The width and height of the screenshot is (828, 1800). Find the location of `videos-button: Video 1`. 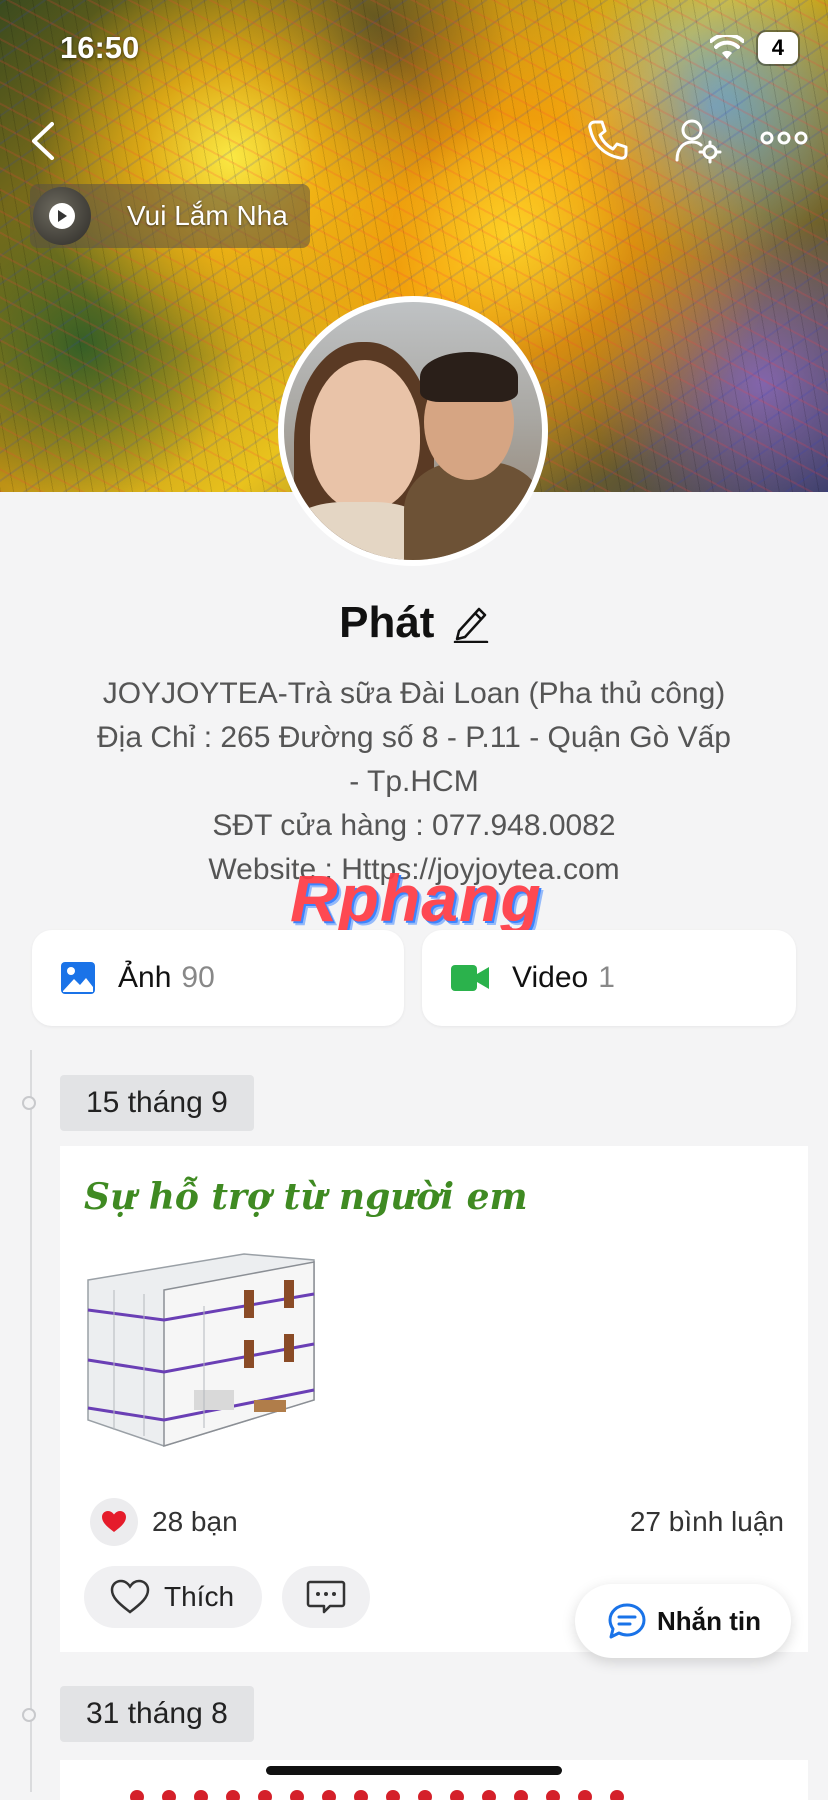

videos-button: Video 1 is located at coordinates (609, 978).